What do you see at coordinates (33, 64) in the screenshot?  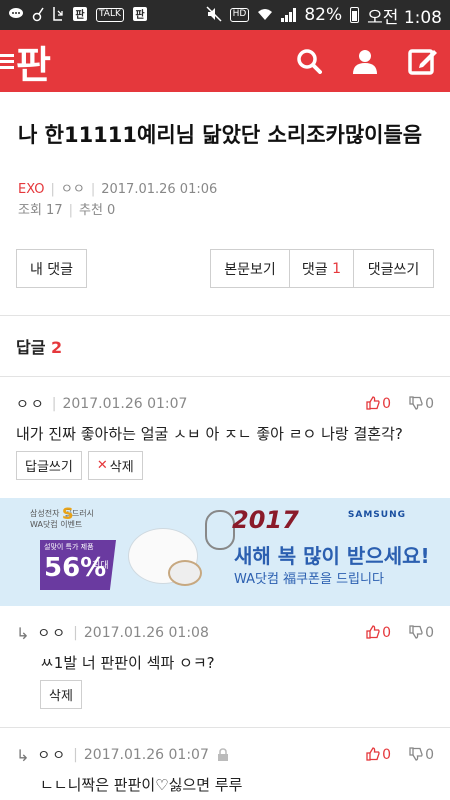 I see `logo-text: 판` at bounding box center [33, 64].